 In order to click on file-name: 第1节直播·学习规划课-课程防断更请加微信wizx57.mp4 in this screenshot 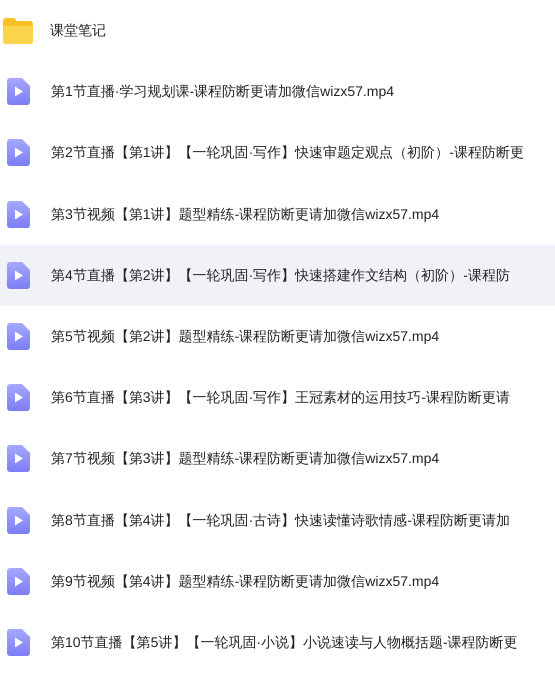, I will do `click(222, 92)`.